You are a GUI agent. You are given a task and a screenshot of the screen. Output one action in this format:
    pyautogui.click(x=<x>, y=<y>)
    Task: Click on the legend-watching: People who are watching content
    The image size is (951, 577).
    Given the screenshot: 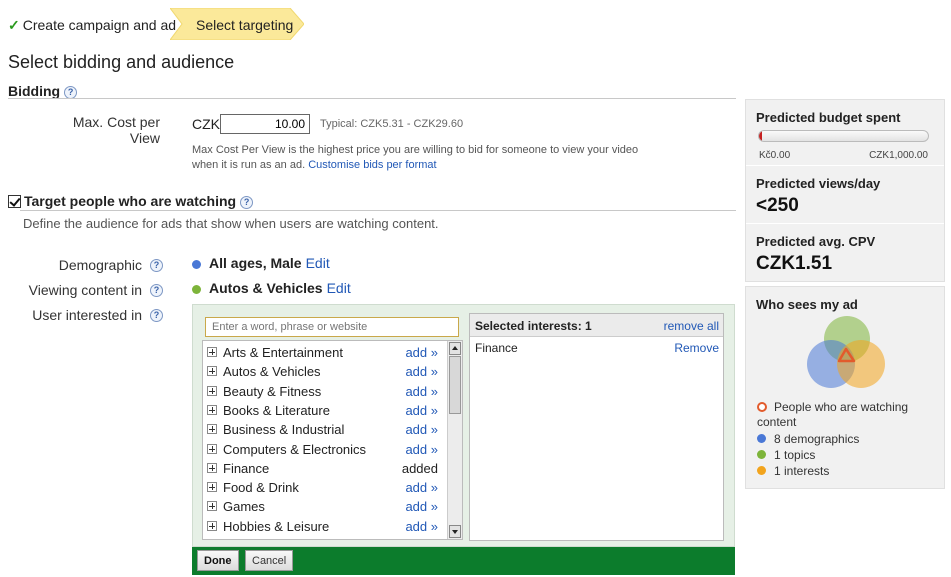 What is the action you would take?
    pyautogui.click(x=833, y=414)
    